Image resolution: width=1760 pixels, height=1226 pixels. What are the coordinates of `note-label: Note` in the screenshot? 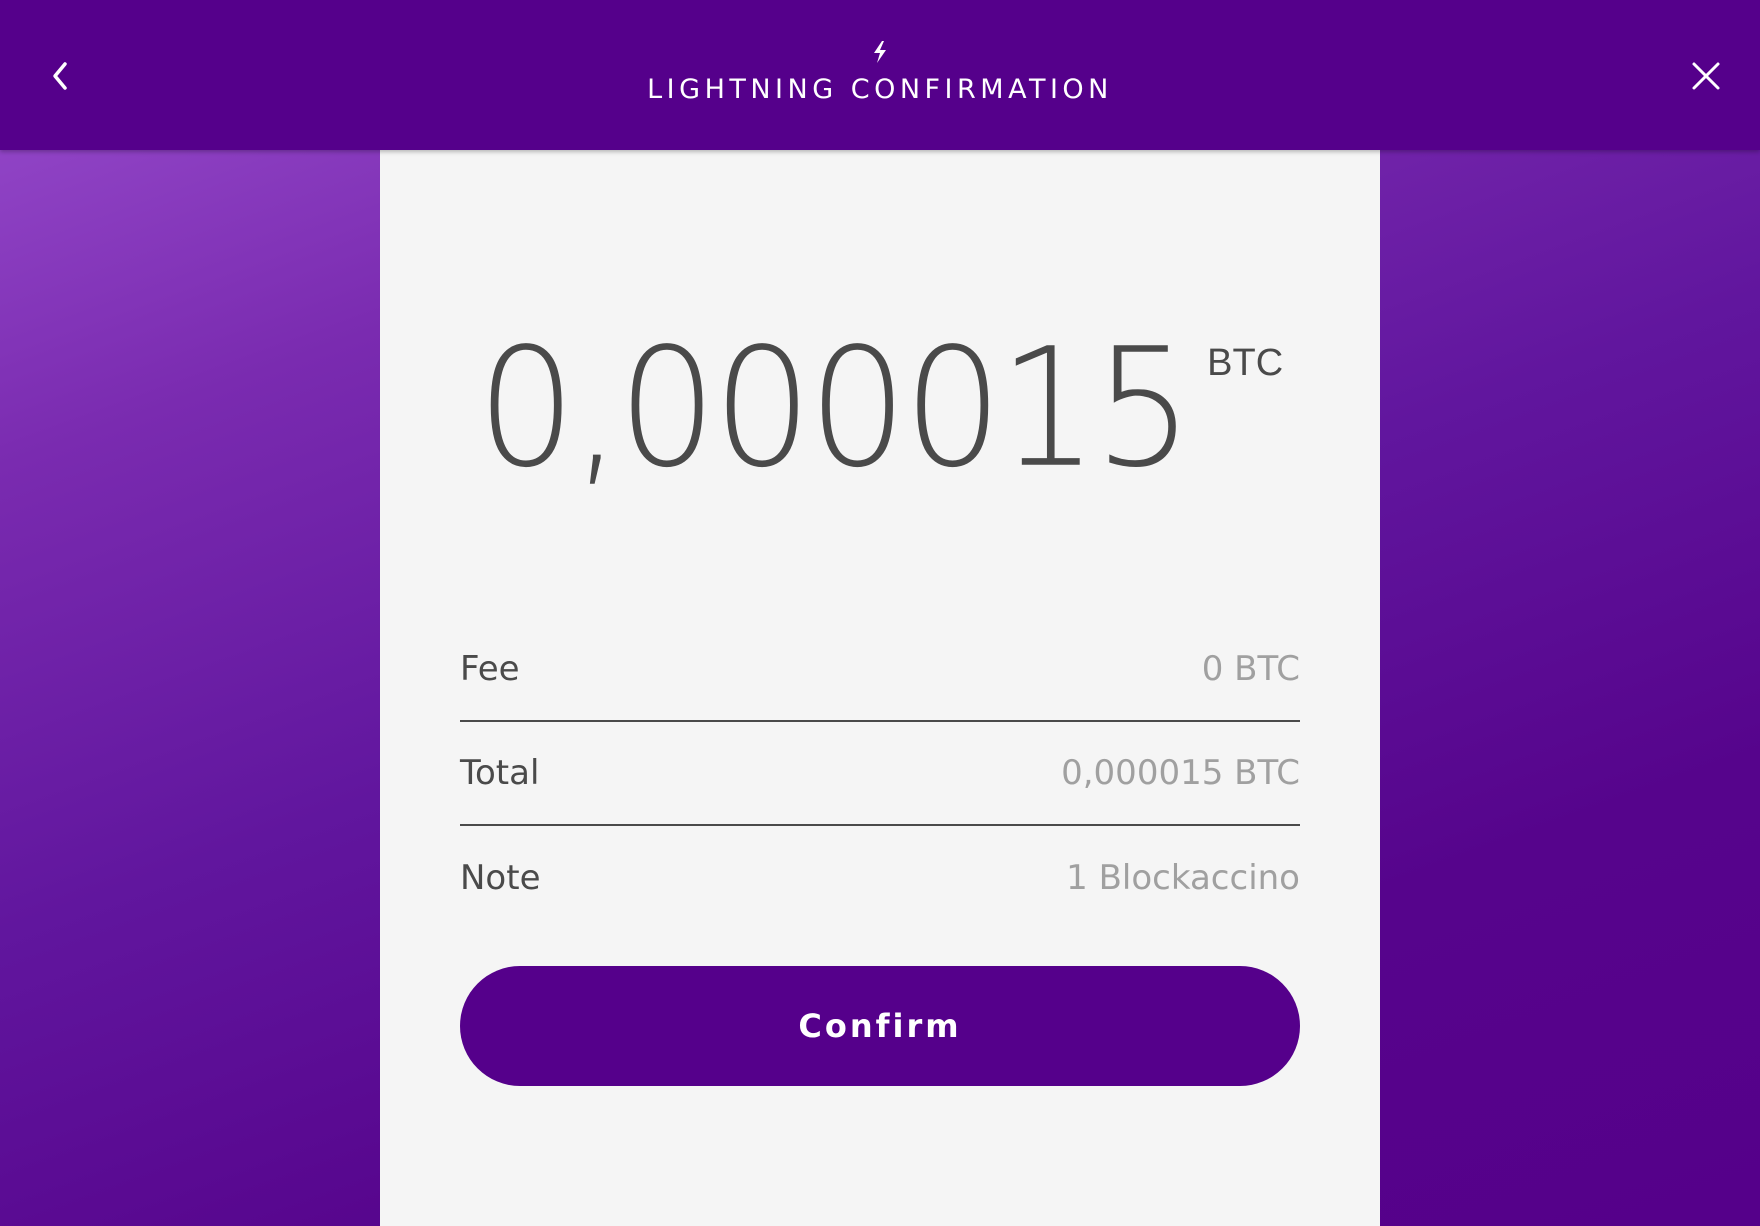 It's located at (500, 878).